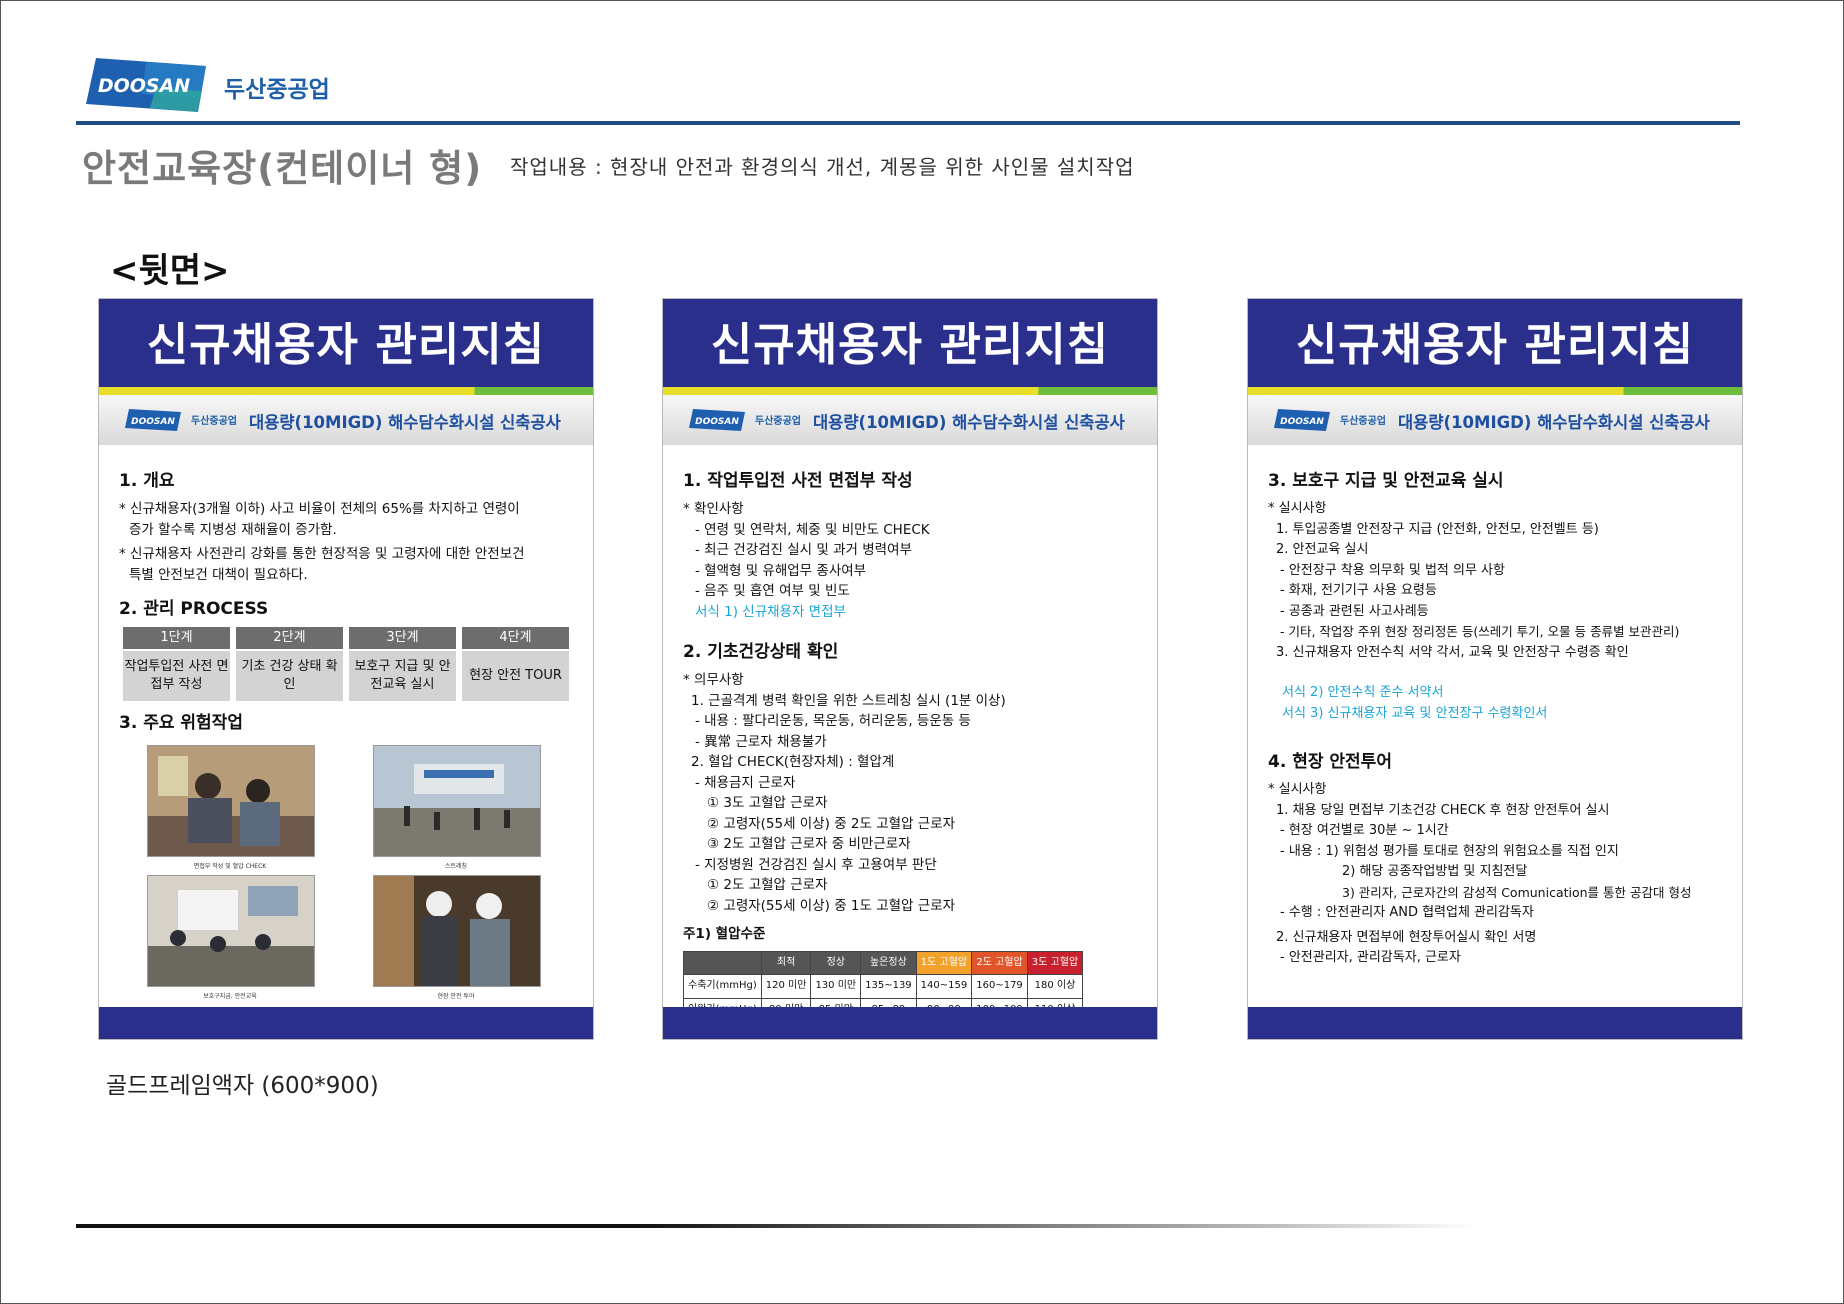 This screenshot has width=1844, height=1304. What do you see at coordinates (793, 762) in the screenshot?
I see `text-line: 2. 혈압 CHECK(현장자체) : 혈압계` at bounding box center [793, 762].